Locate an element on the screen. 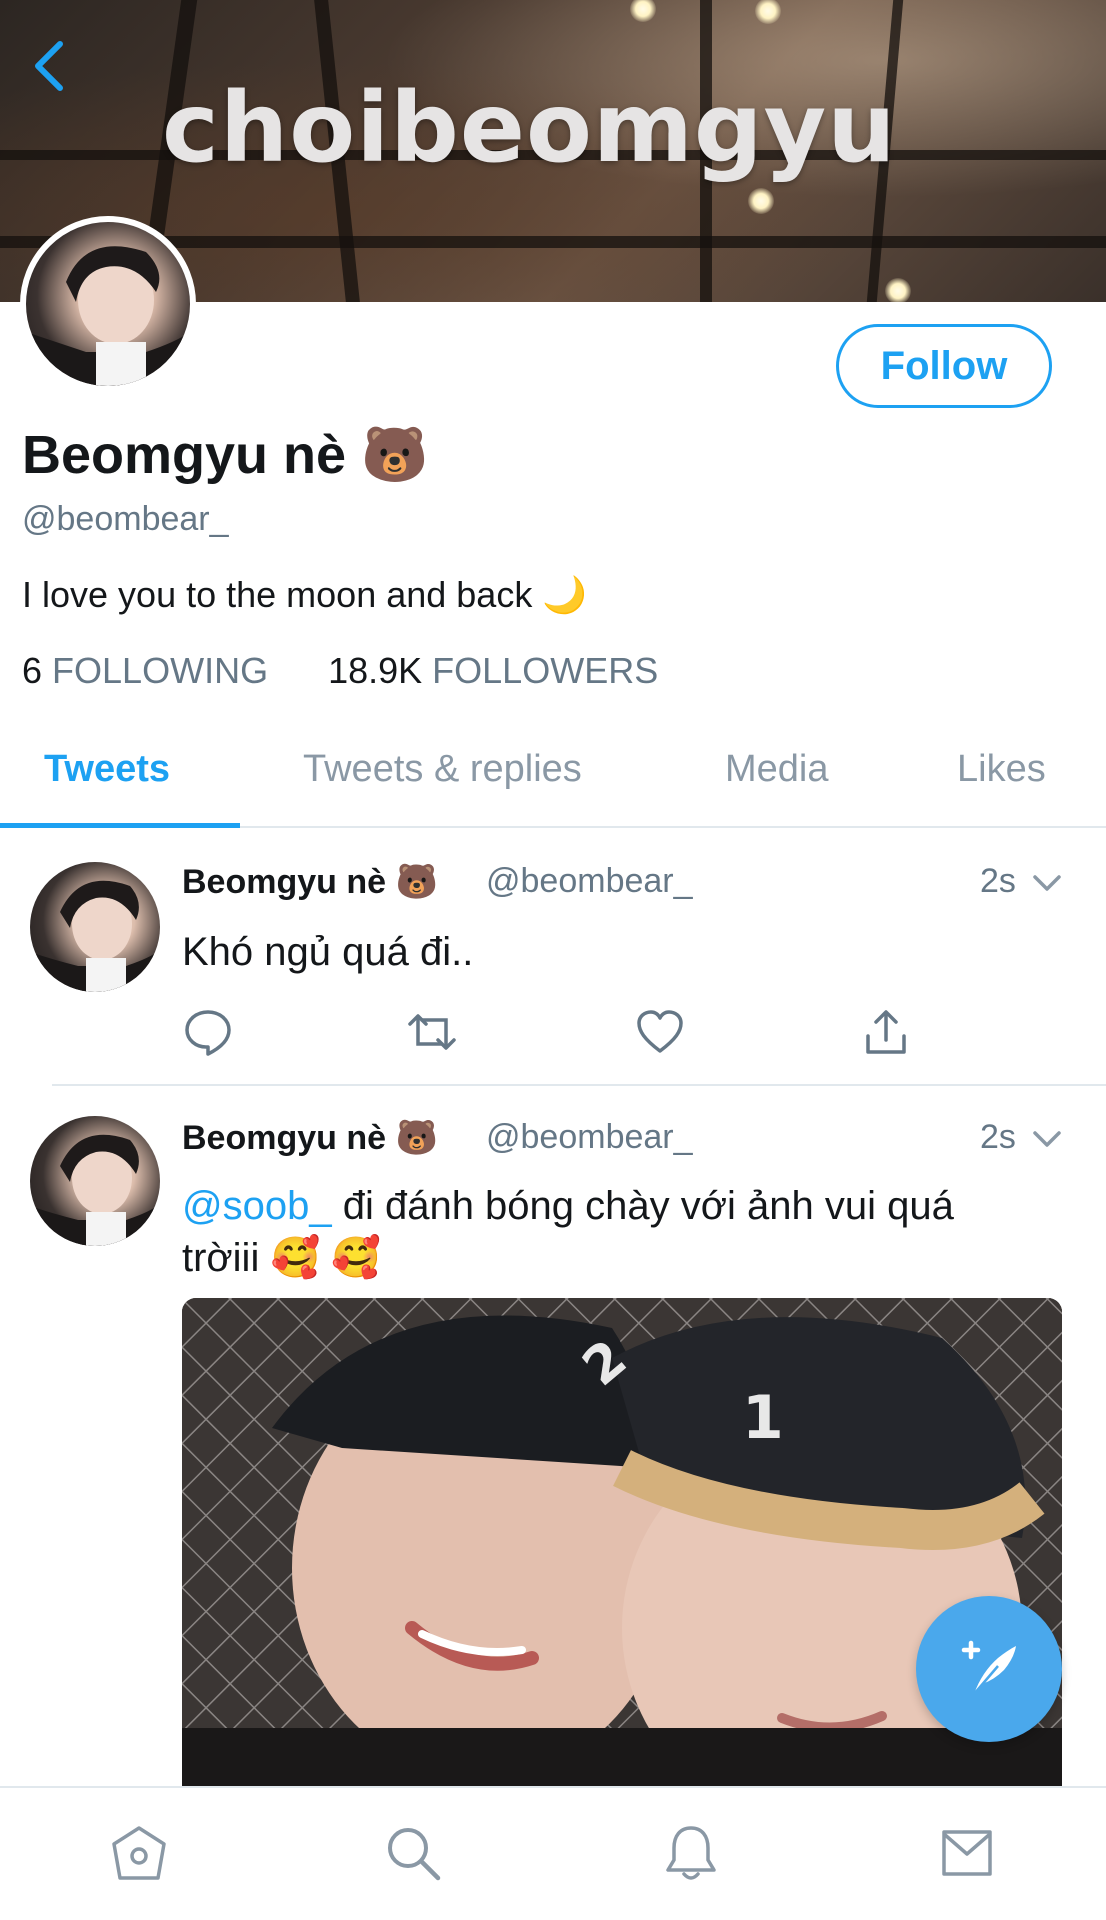 The image size is (1106, 1920). nav-notifications is located at coordinates (691, 1853).